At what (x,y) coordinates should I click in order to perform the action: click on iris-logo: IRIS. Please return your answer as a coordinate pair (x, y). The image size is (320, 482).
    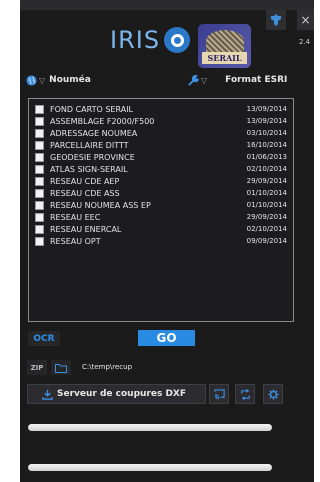
    Looking at the image, I should click on (150, 40).